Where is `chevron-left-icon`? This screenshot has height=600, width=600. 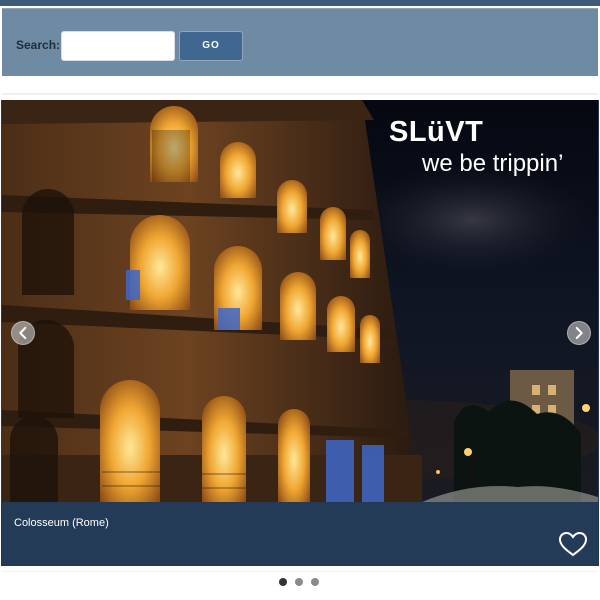 chevron-left-icon is located at coordinates (23, 333).